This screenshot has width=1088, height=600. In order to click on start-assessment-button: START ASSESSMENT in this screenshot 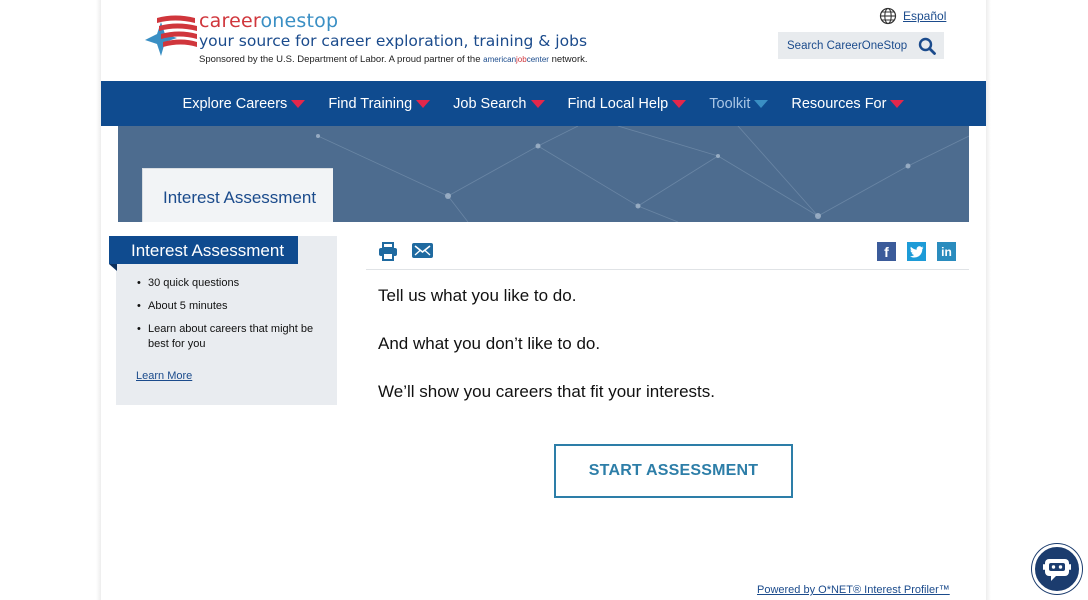, I will do `click(673, 471)`.